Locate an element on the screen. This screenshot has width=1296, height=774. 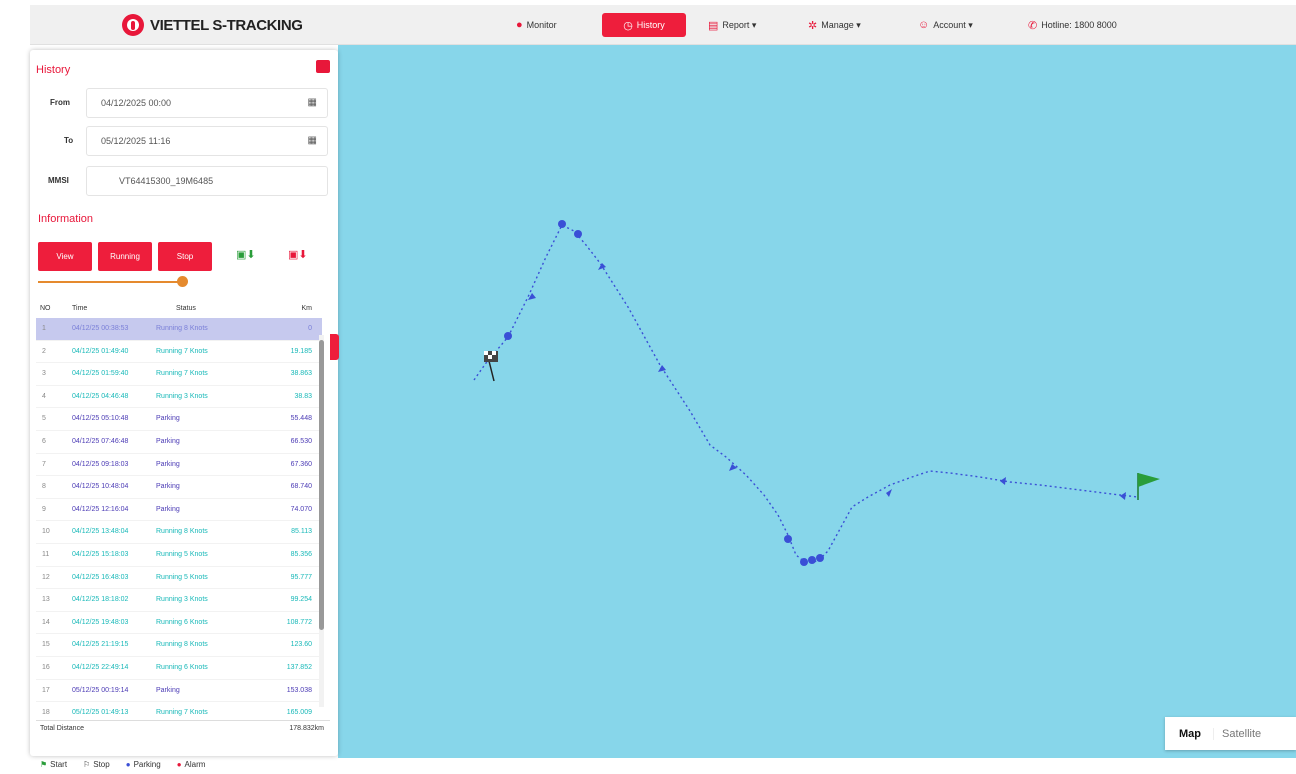
cell-time: 04/12/25 18:18:02 is located at coordinates (100, 600).